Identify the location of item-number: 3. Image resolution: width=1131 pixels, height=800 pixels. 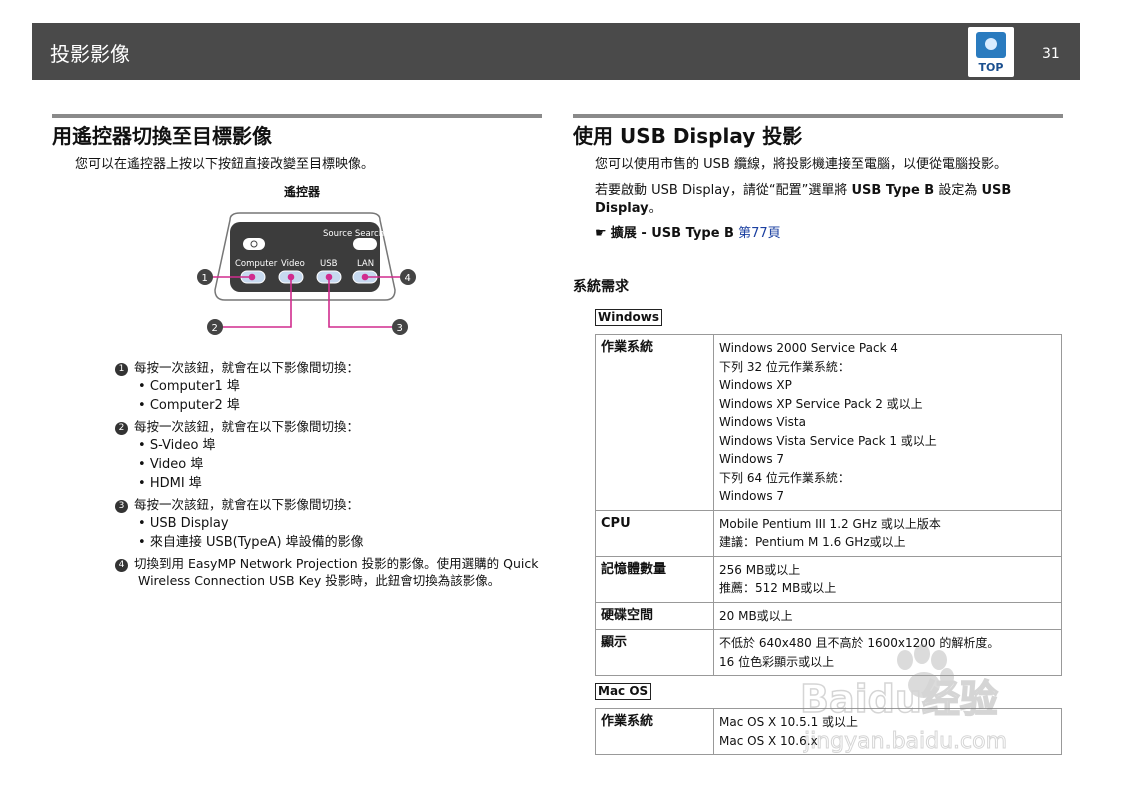
(121, 506).